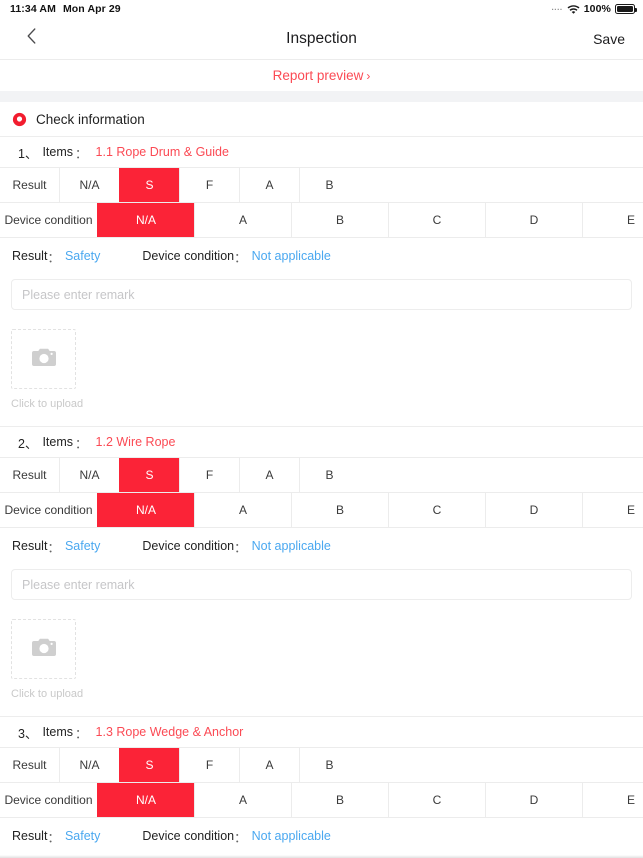  Describe the element at coordinates (19, 119) in the screenshot. I see `check-information-icon` at that location.